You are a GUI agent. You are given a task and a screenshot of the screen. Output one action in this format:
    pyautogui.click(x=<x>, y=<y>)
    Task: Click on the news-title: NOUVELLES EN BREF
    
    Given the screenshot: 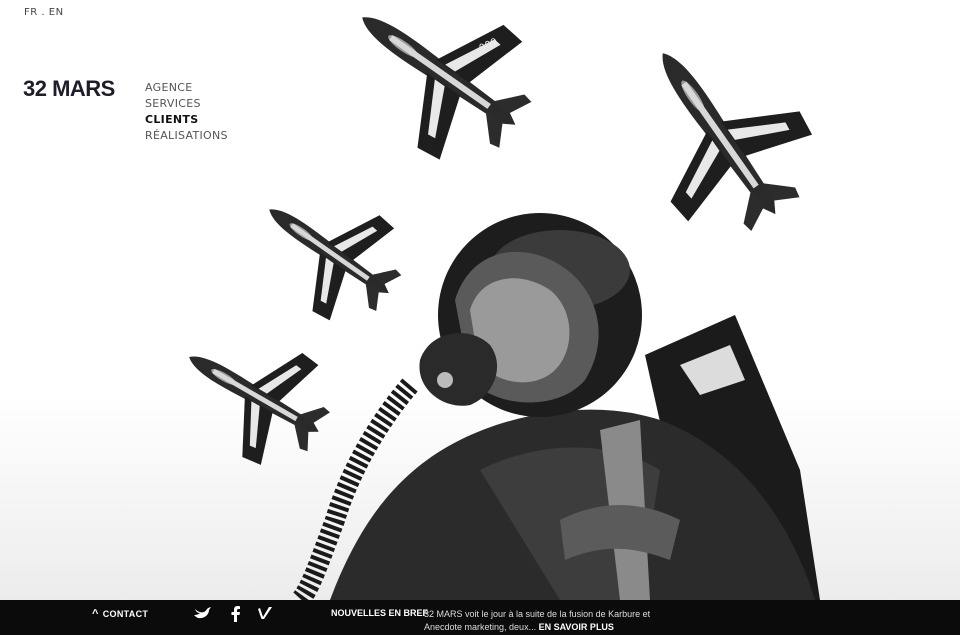 What is the action you would take?
    pyautogui.click(x=380, y=613)
    